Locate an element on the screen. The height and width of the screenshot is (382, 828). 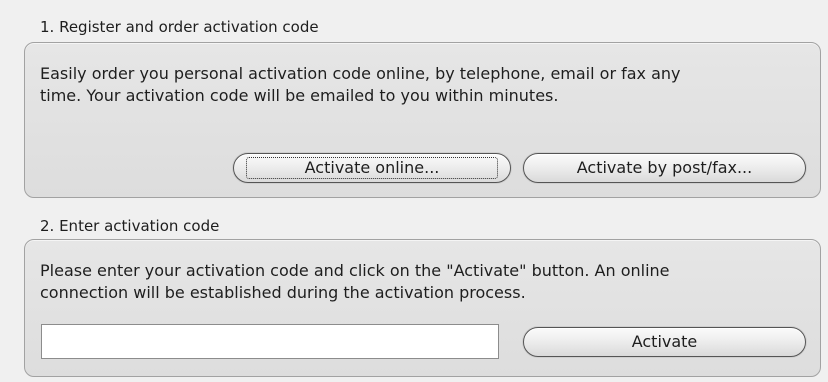
enter-code-section-title: 2. Enter activation code is located at coordinates (130, 226).